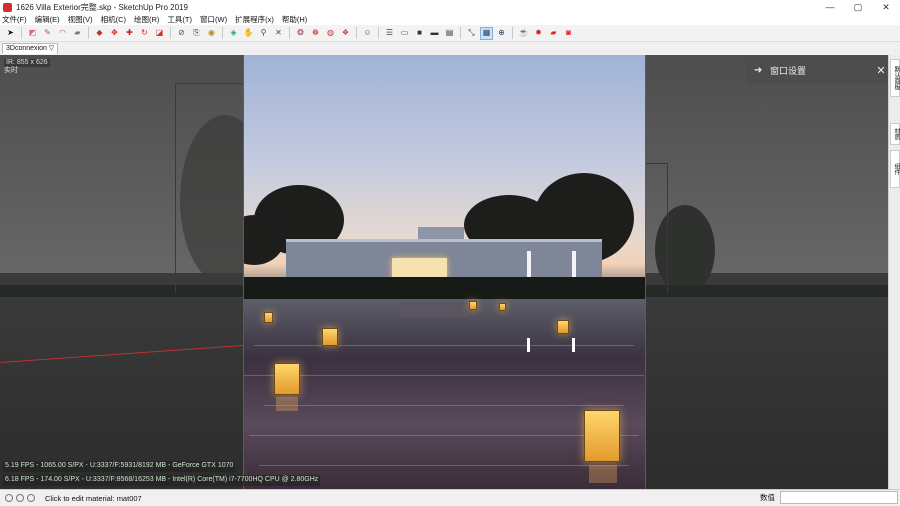  Describe the element at coordinates (62, 33) in the screenshot. I see `arc-icon: ◠` at that location.